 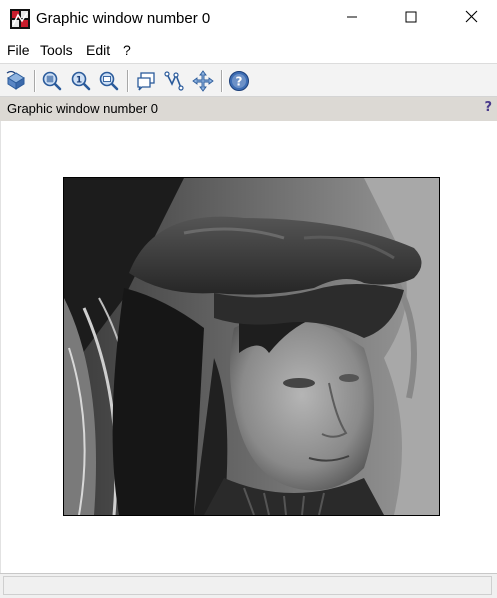 I want to click on datatip-icon, so click(x=146, y=84).